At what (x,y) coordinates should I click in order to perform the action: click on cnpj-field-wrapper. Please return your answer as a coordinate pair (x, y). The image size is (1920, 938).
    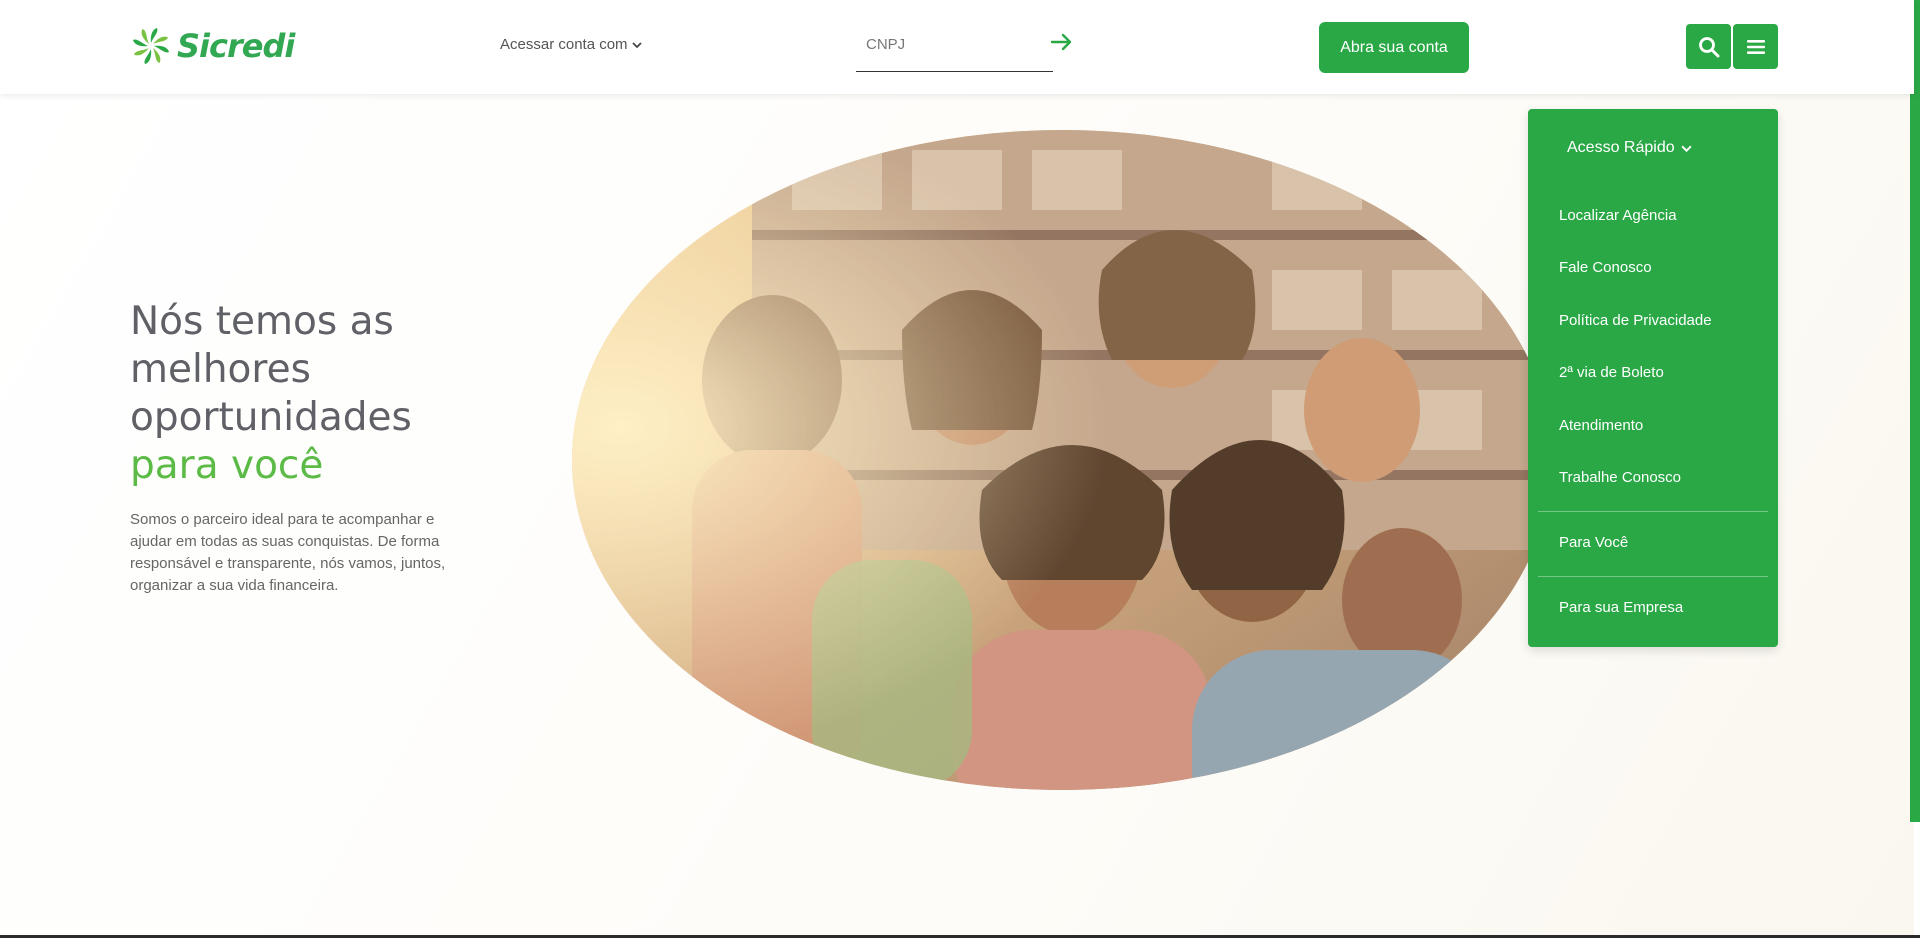
    Looking at the image, I should click on (954, 50).